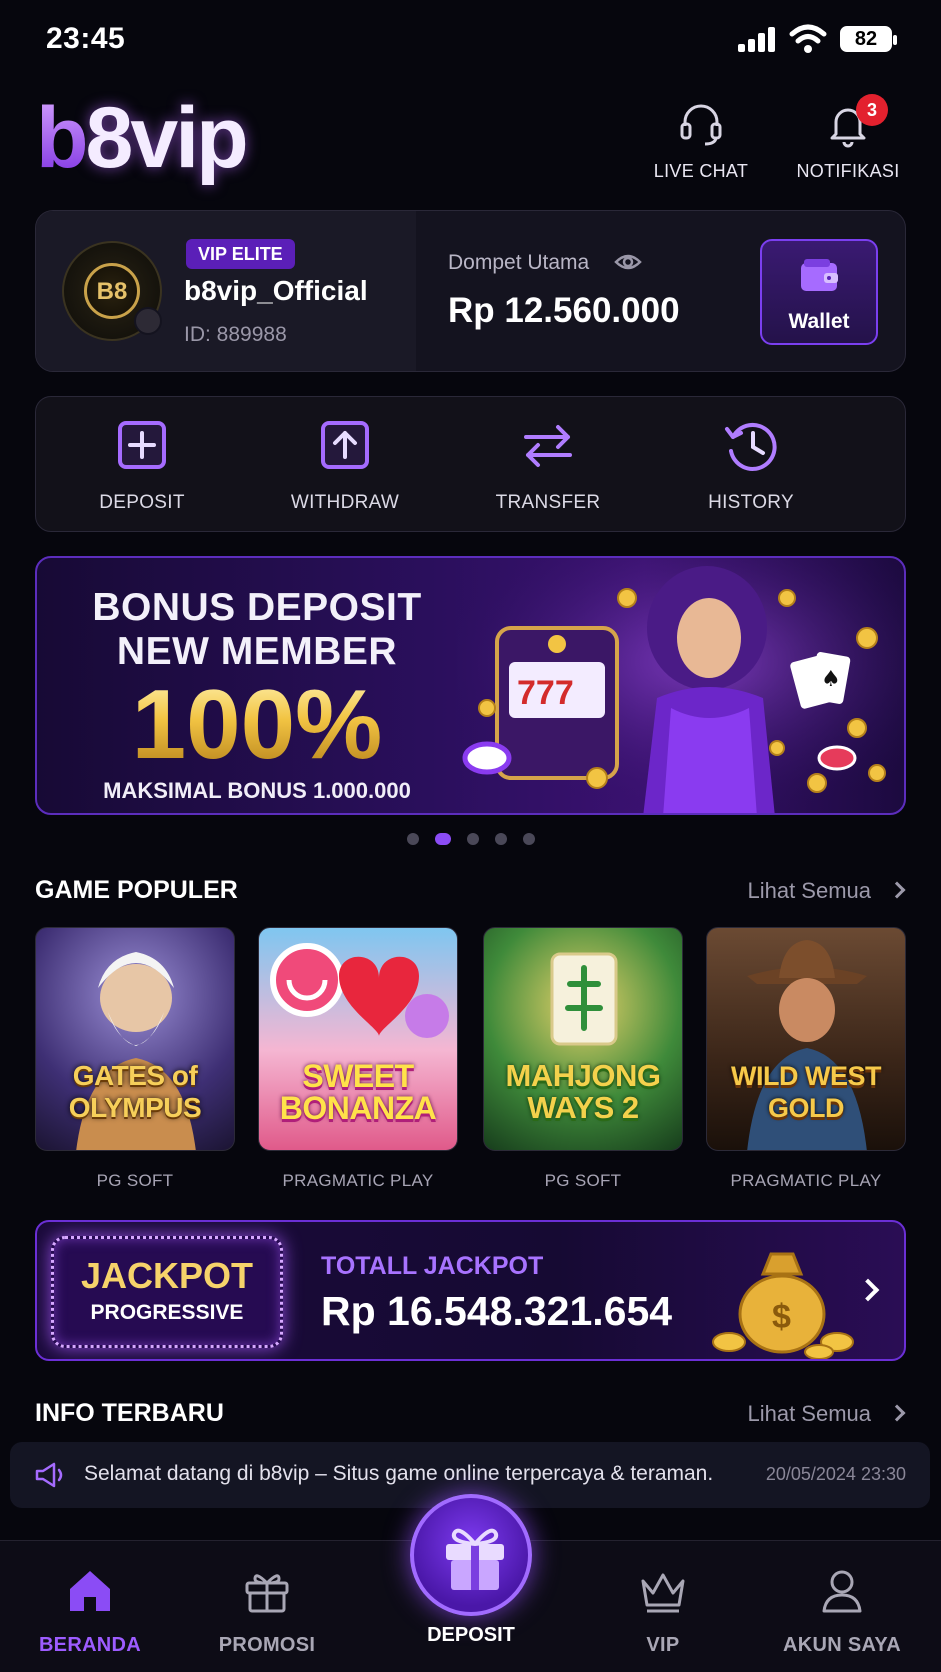 Image resolution: width=941 pixels, height=1672 pixels. What do you see at coordinates (257, 790) in the screenshot?
I see `banner-subline: MAKSIMAL BONUS 1.000.000` at bounding box center [257, 790].